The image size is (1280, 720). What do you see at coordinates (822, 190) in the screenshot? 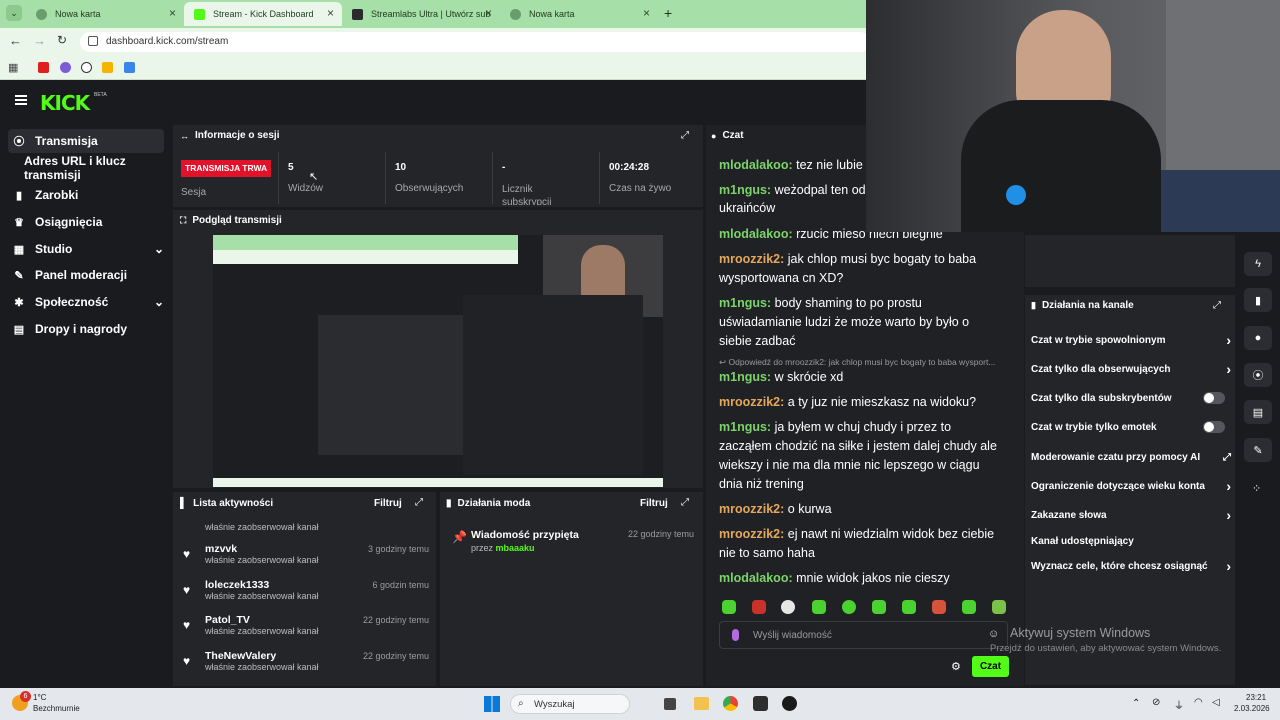
I see `chat-text: weżodpal ten ode` at bounding box center [822, 190].